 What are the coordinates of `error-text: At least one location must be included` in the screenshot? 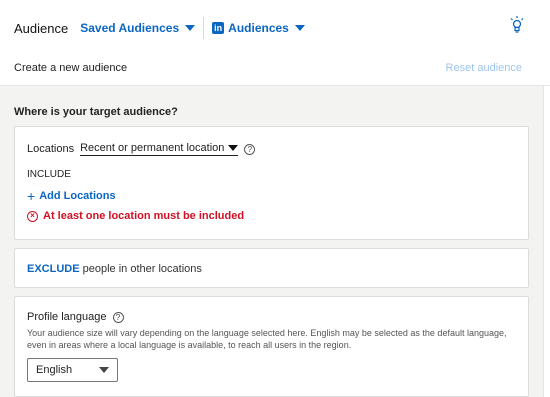 It's located at (144, 216).